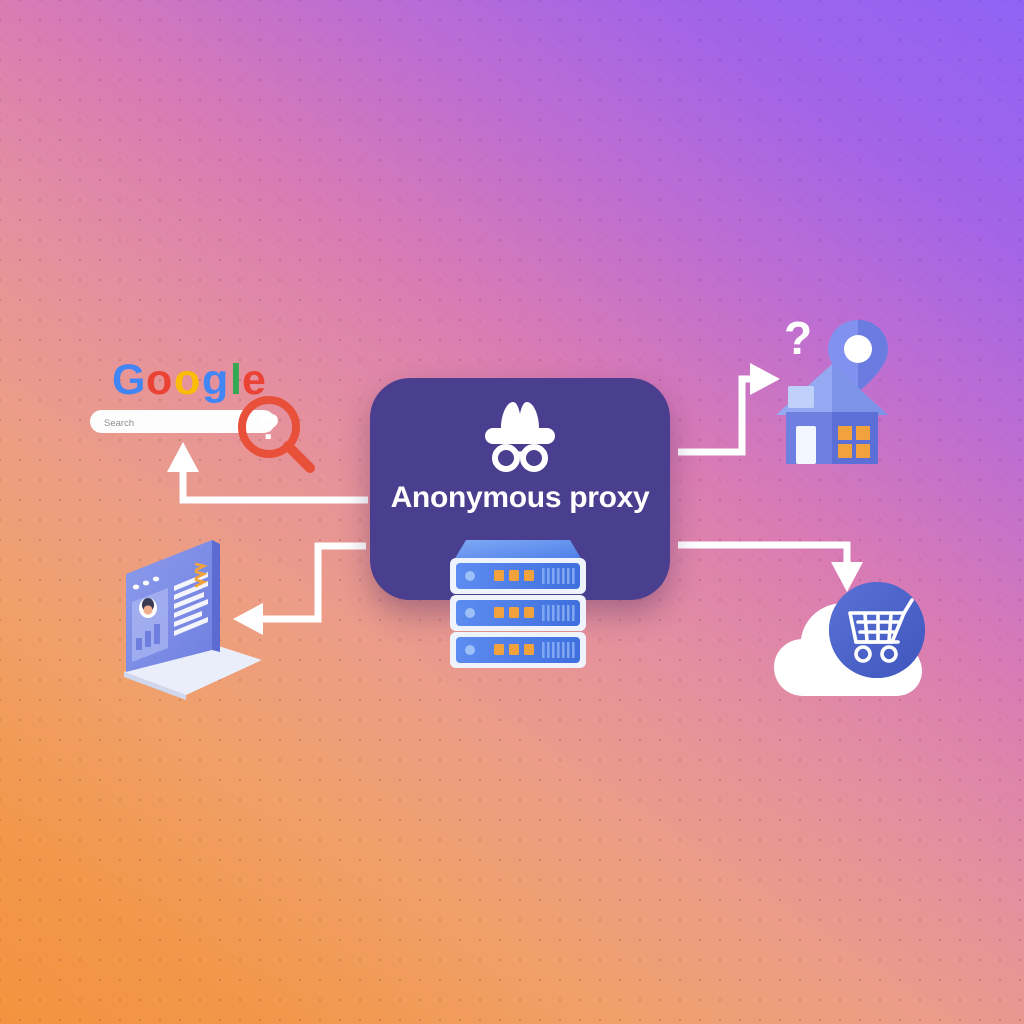  I want to click on search-magnifier-icon: ?, so click(276, 434).